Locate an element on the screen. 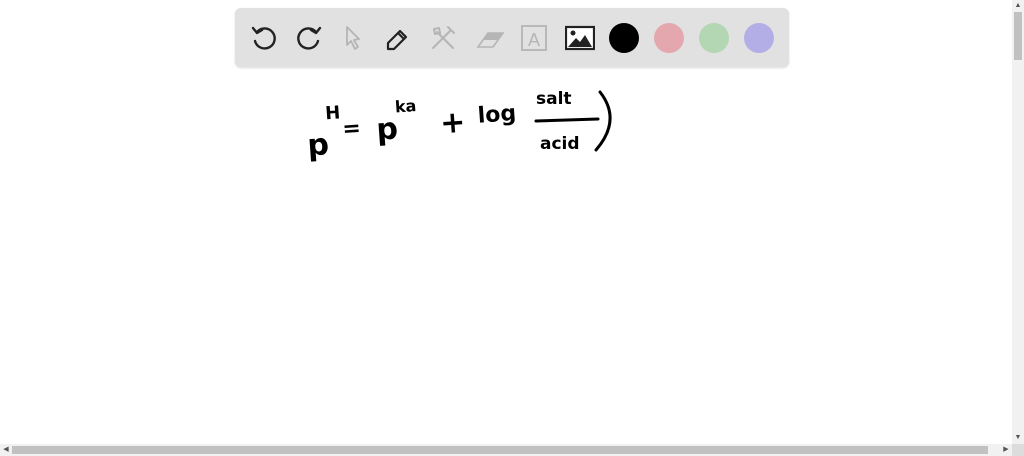  hw-ka: ka is located at coordinates (405, 106).